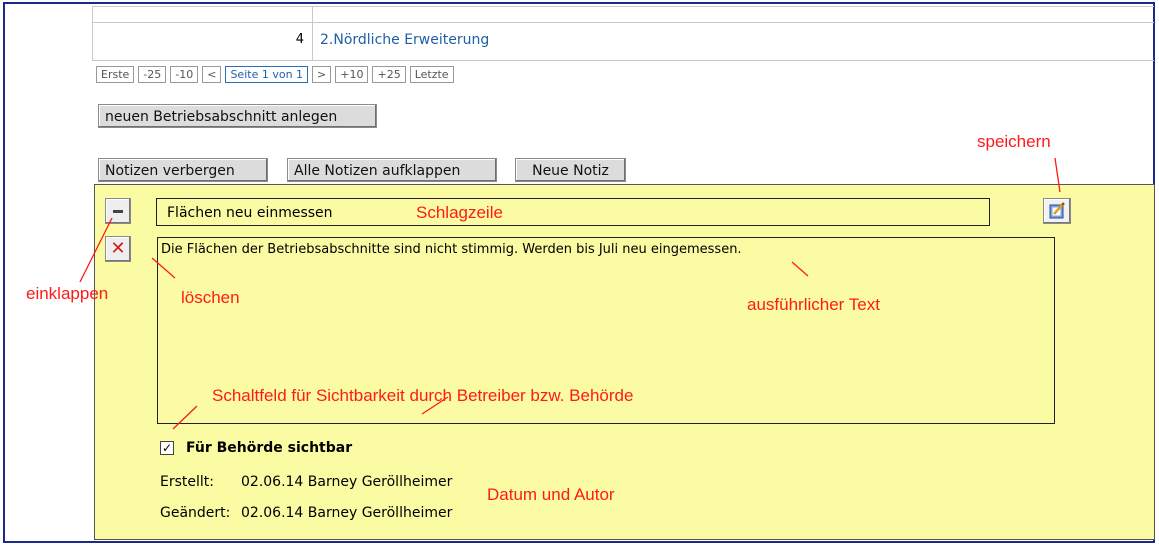 The height and width of the screenshot is (546, 1159). What do you see at coordinates (404, 40) in the screenshot?
I see `table-cell-section-link: 2.Nördliche Erweiterung` at bounding box center [404, 40].